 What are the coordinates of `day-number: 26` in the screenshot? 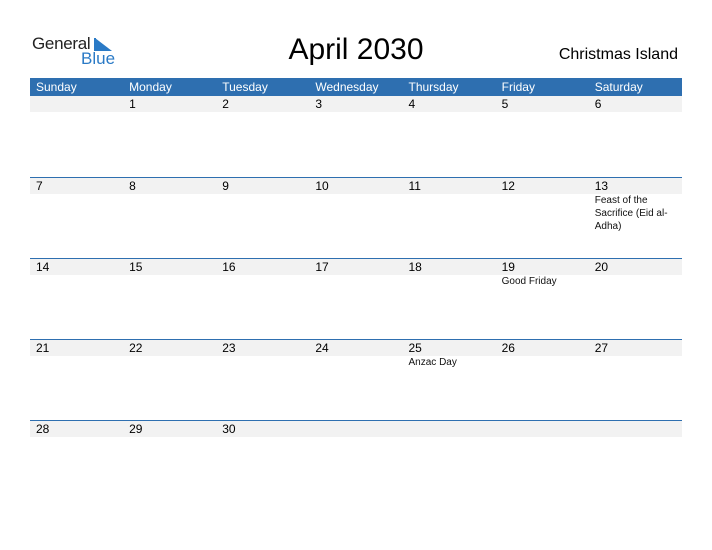 It's located at (508, 348).